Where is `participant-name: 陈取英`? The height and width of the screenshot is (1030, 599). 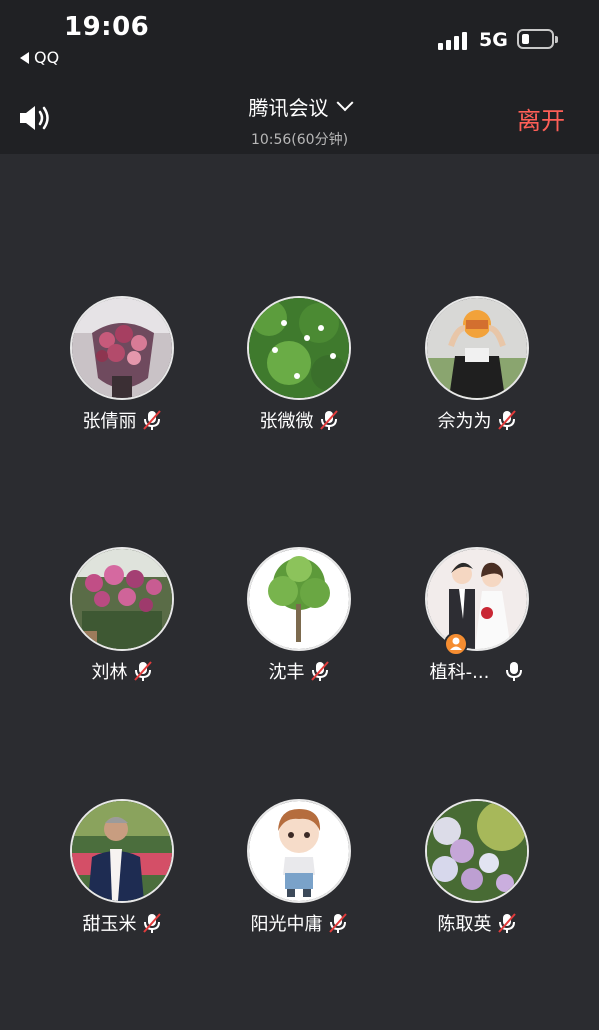 participant-name: 陈取英 is located at coordinates (464, 924).